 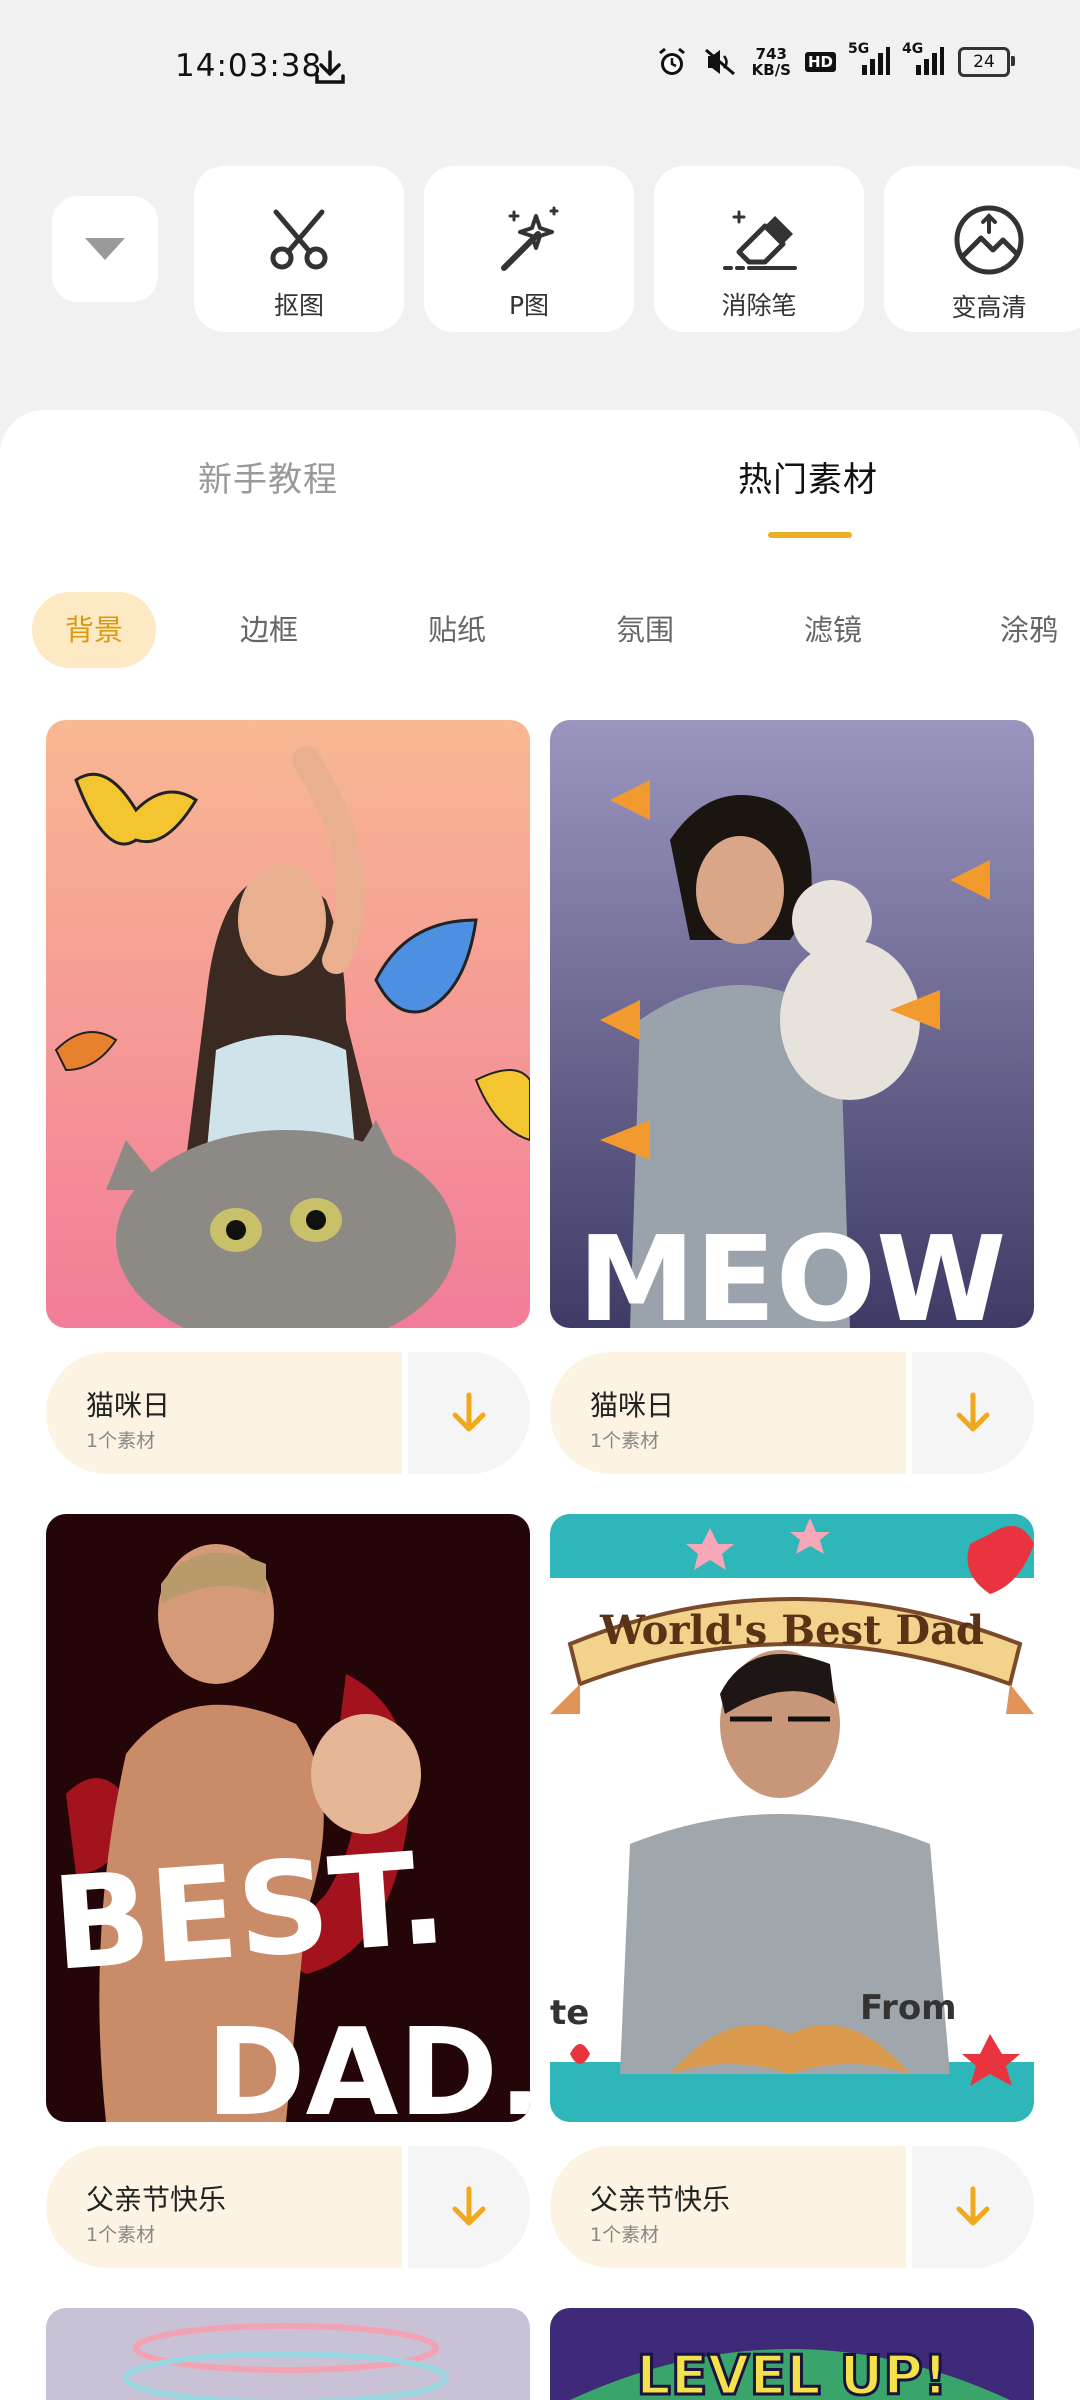 I want to click on chip-filter: 滤镜, so click(x=833, y=630).